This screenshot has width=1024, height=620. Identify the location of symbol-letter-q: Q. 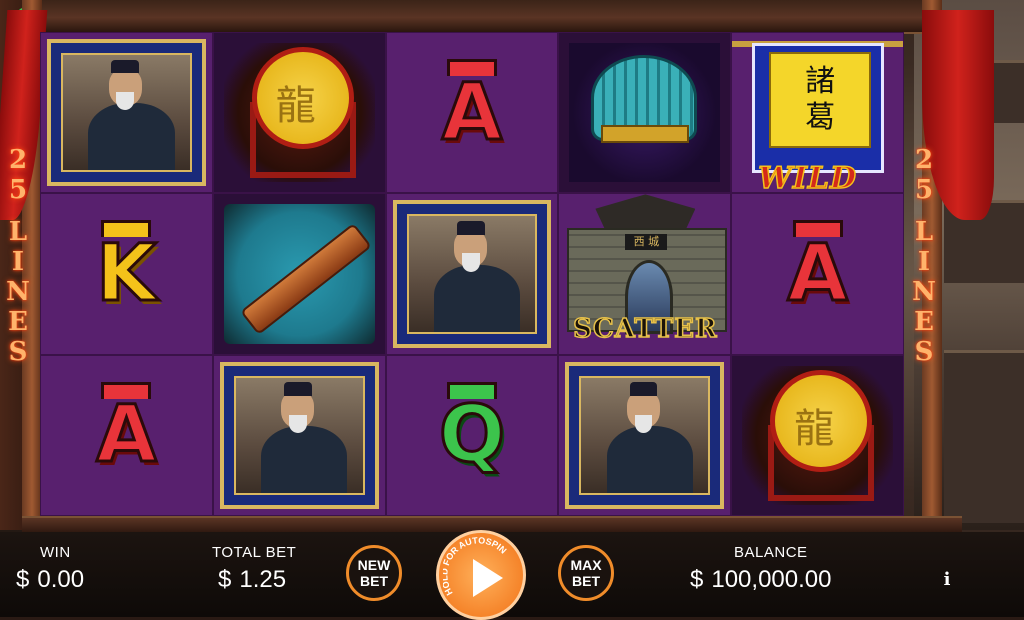
(472, 435).